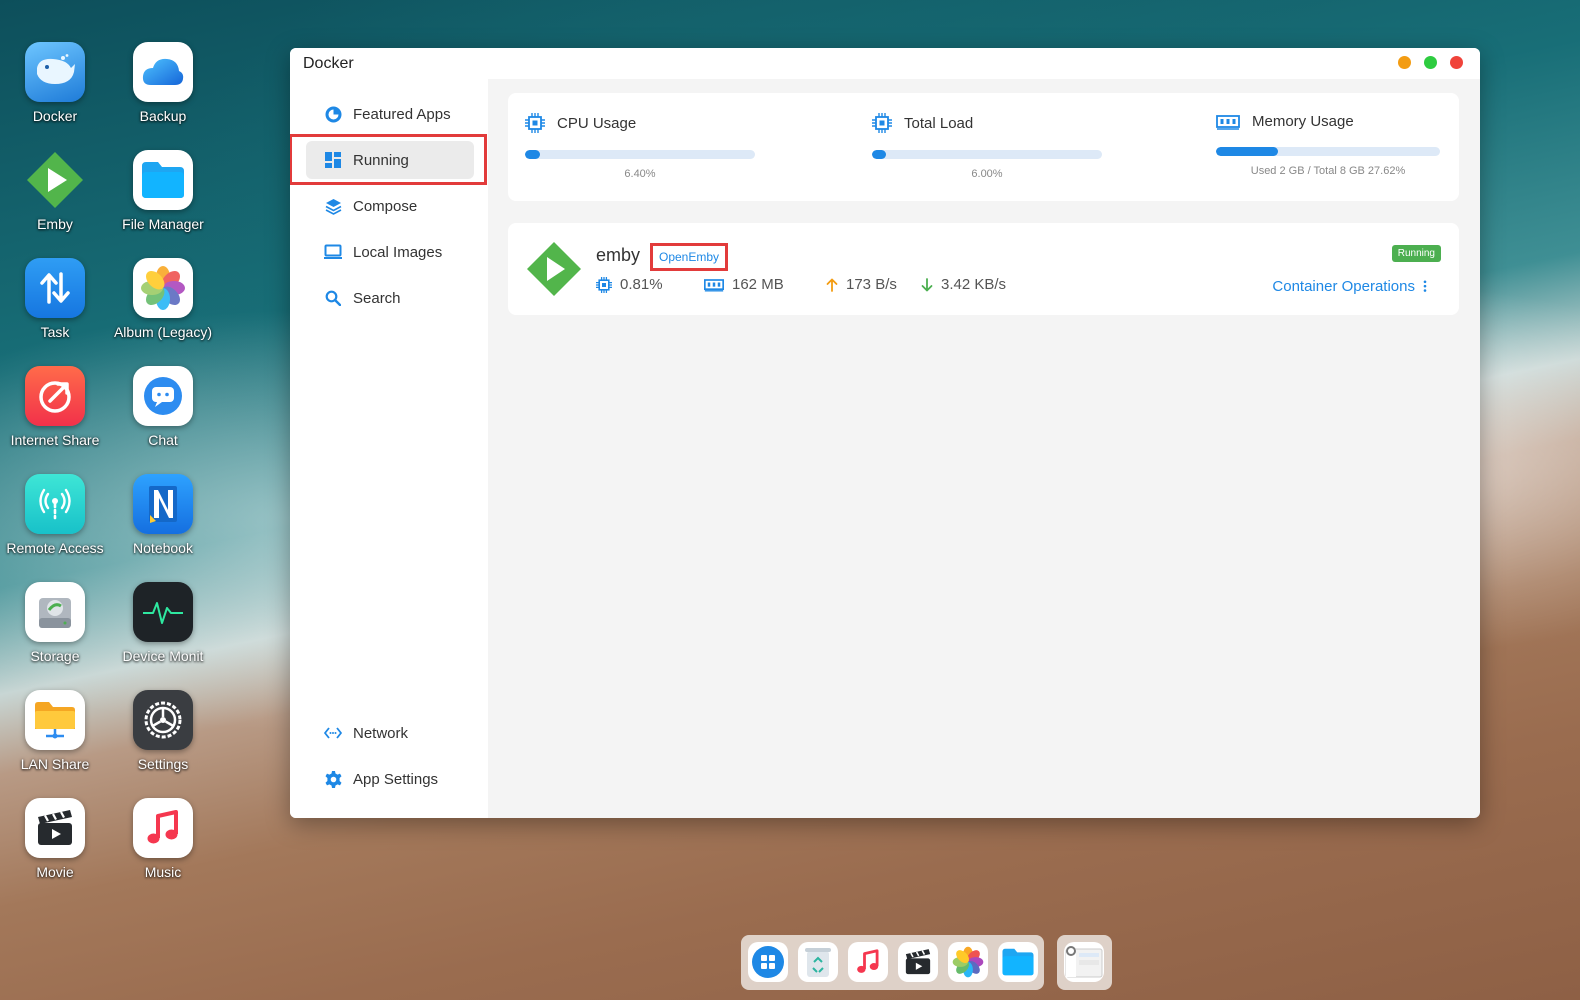  Describe the element at coordinates (640, 154) in the screenshot. I see `cpu-progress-bar` at that location.